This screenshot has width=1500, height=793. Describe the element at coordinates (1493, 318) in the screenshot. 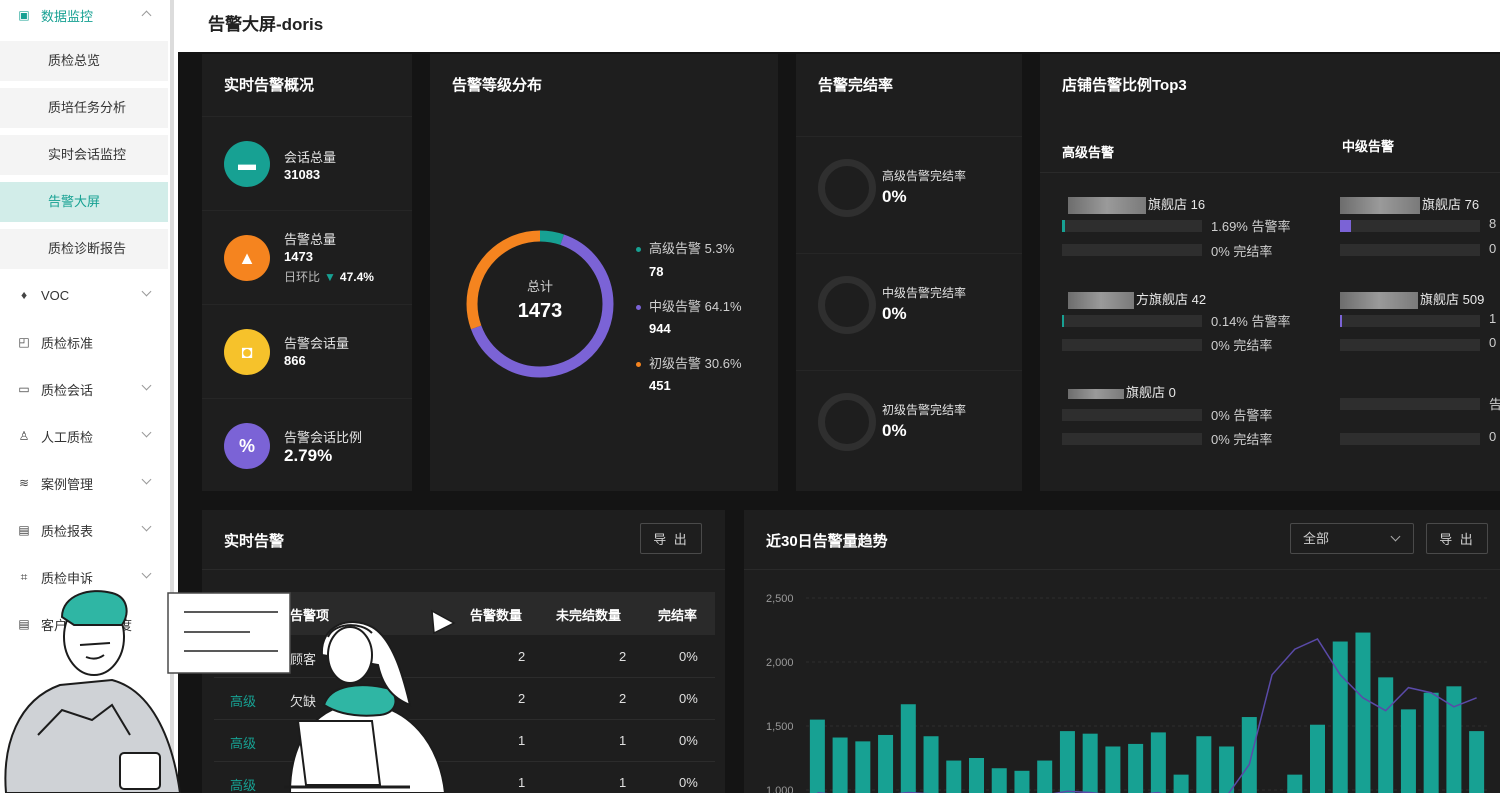

I see `alert-rate-text: 1` at that location.